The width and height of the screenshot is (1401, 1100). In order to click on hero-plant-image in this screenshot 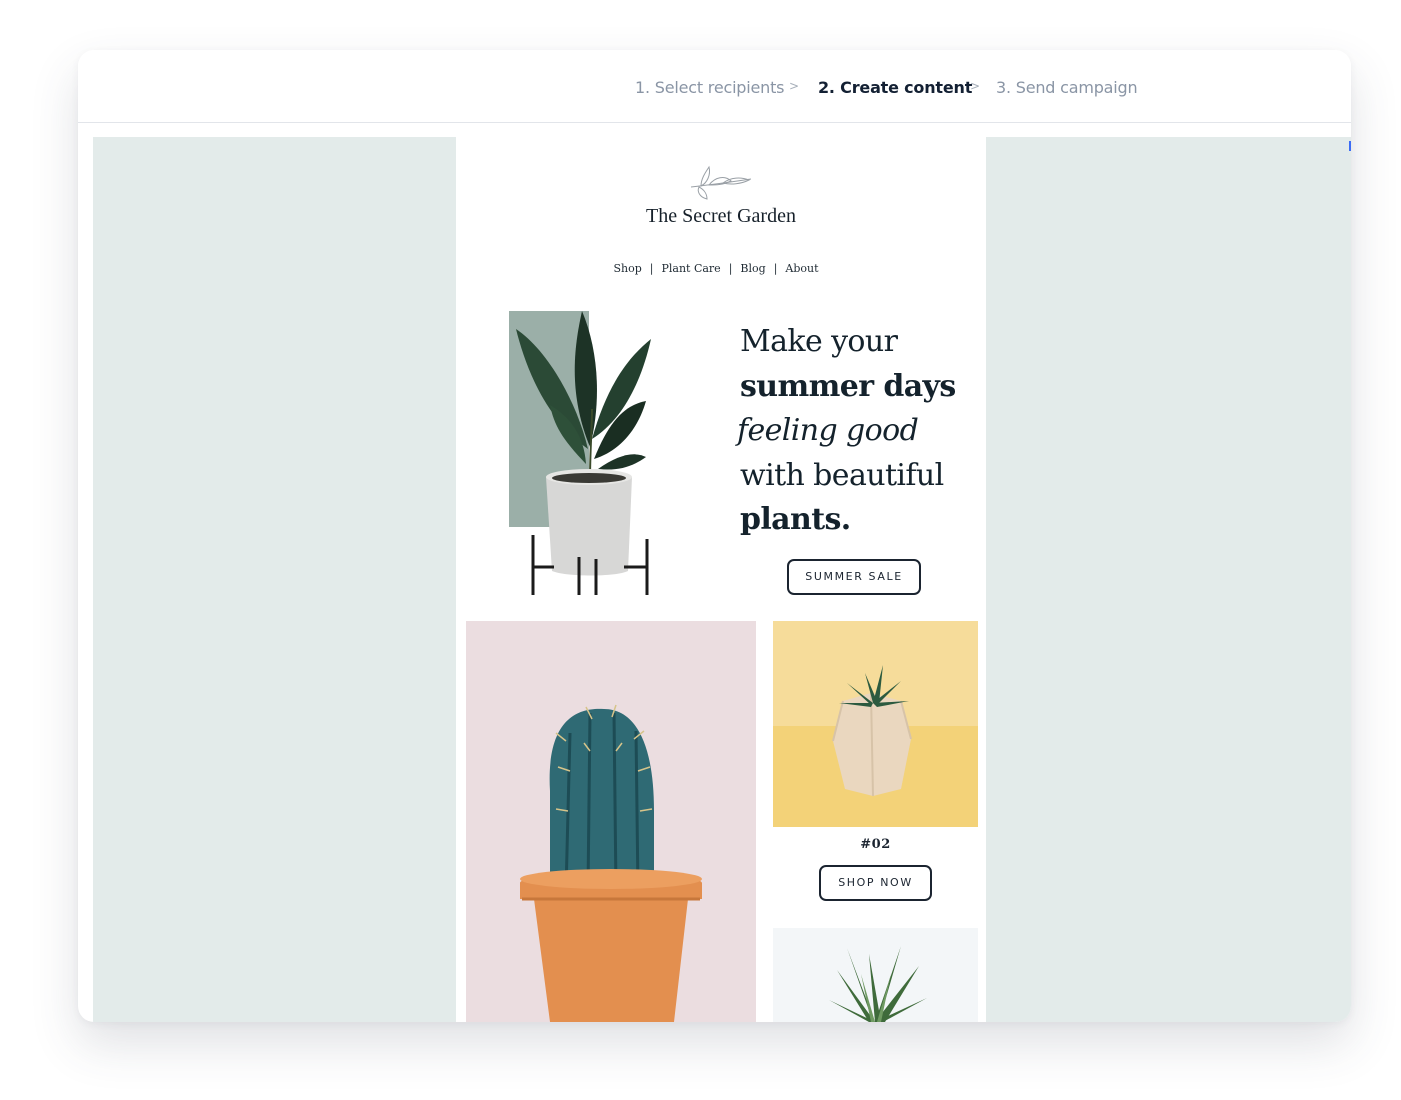, I will do `click(581, 454)`.